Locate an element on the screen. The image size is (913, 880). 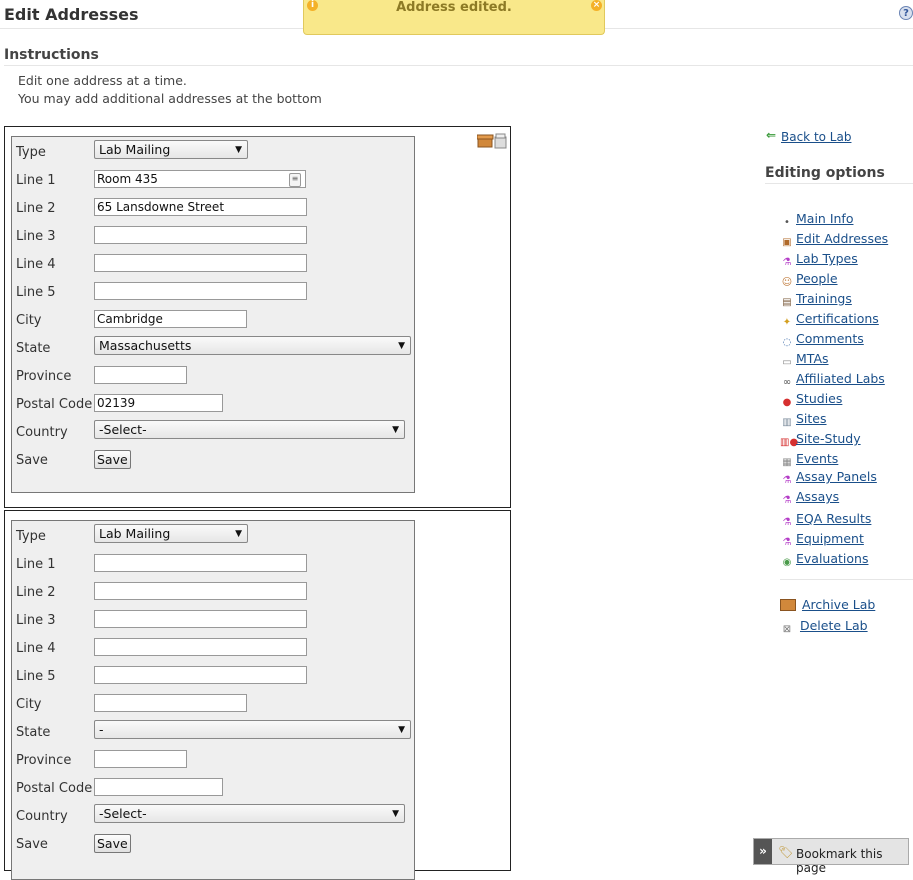
link-icon: ∞ is located at coordinates (787, 382).